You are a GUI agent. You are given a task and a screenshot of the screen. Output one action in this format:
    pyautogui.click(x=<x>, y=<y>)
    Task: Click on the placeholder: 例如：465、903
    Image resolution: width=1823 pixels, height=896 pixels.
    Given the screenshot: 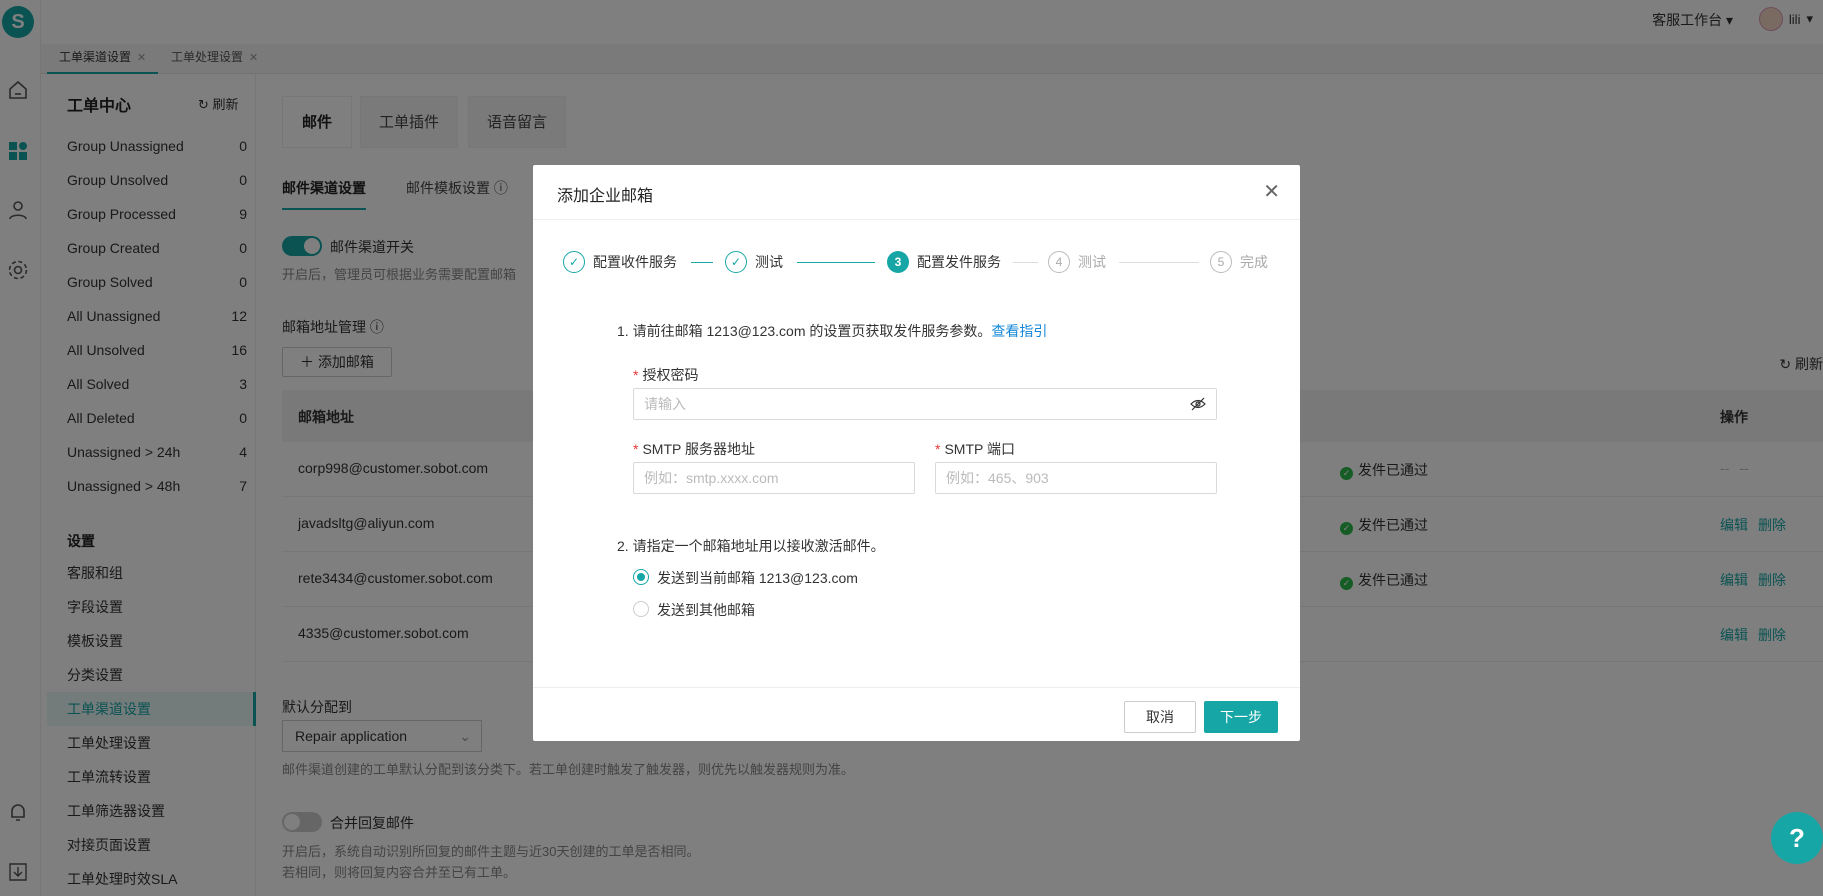 What is the action you would take?
    pyautogui.click(x=997, y=478)
    